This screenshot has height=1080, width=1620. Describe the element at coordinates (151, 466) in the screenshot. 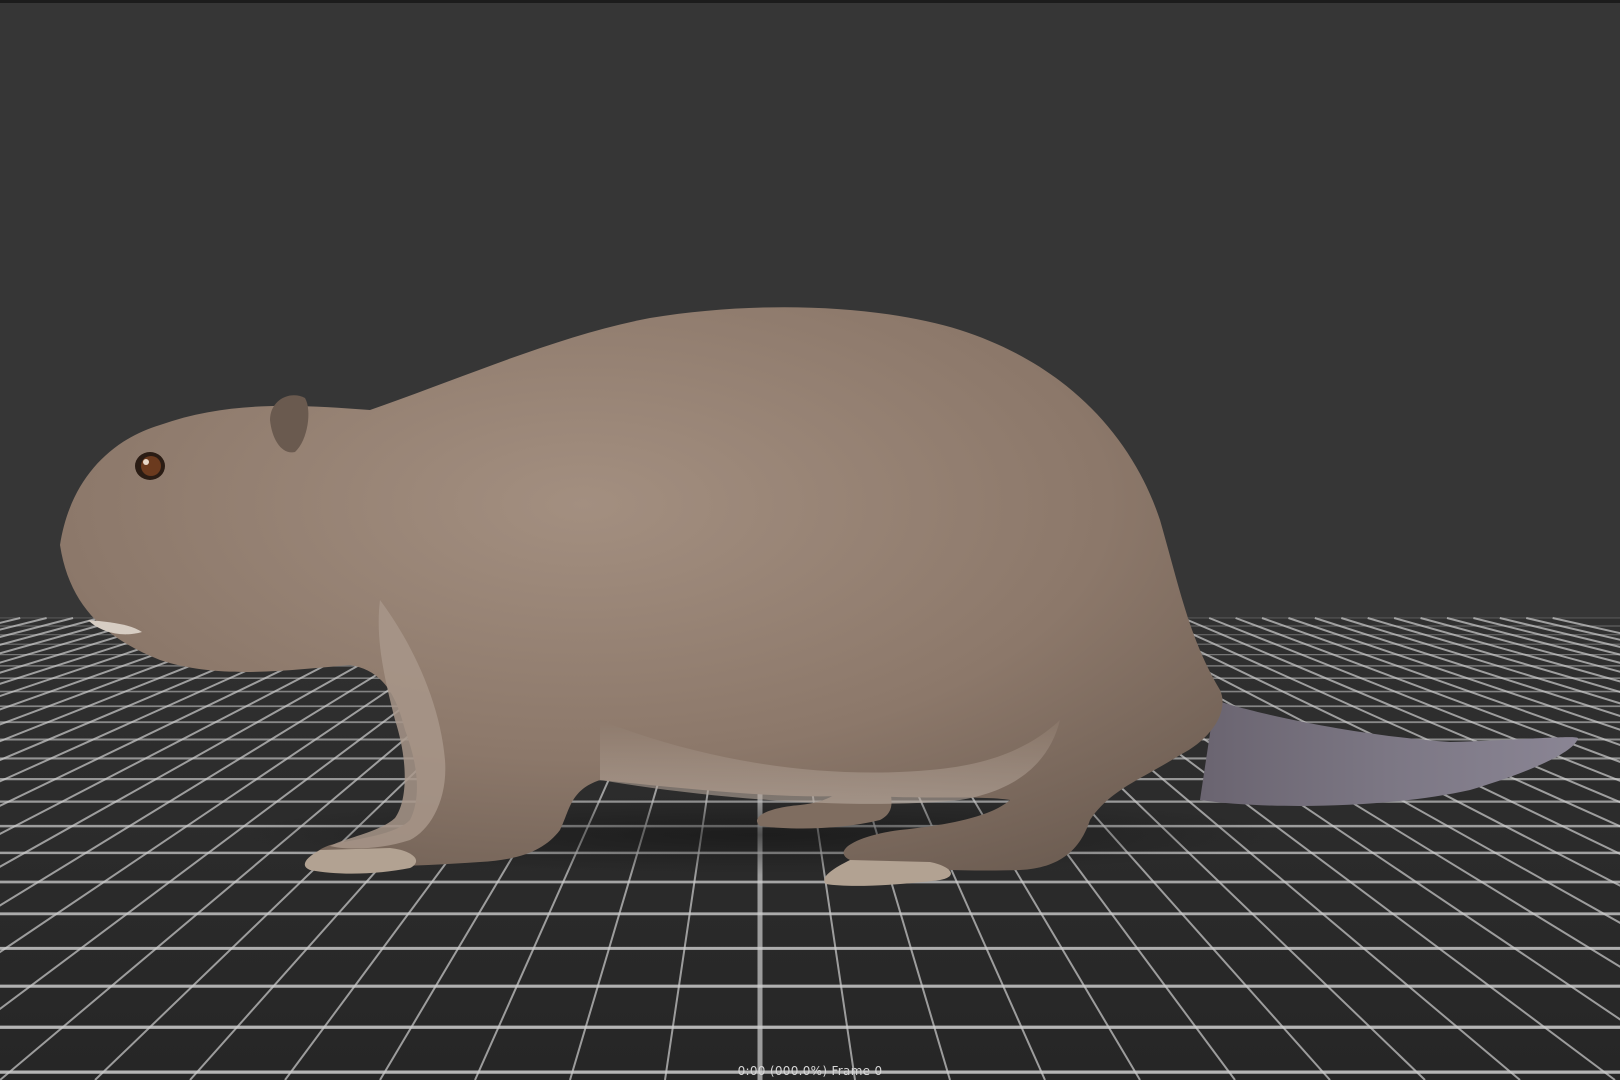

I see `beaver-eye-iris` at that location.